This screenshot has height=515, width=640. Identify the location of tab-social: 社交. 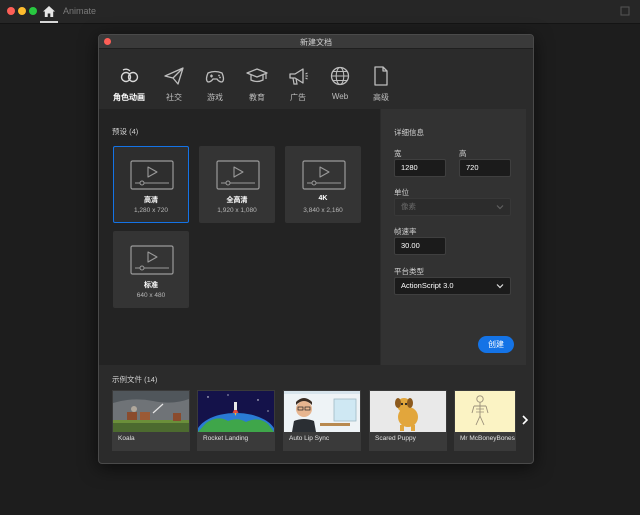
(174, 79).